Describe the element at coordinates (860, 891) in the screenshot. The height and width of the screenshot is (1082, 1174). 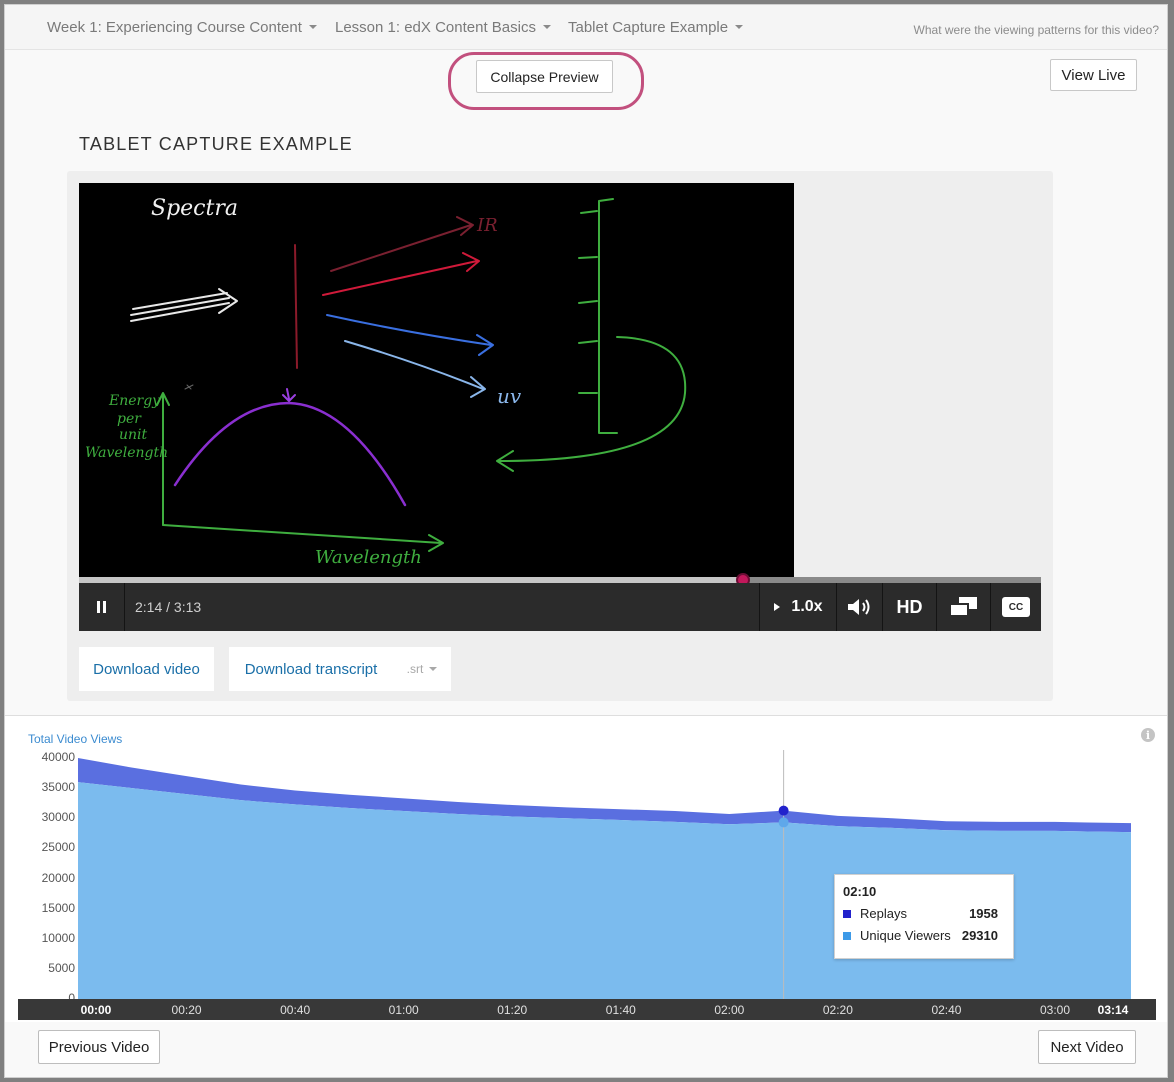
I see `tooltip-time: 02:10` at that location.